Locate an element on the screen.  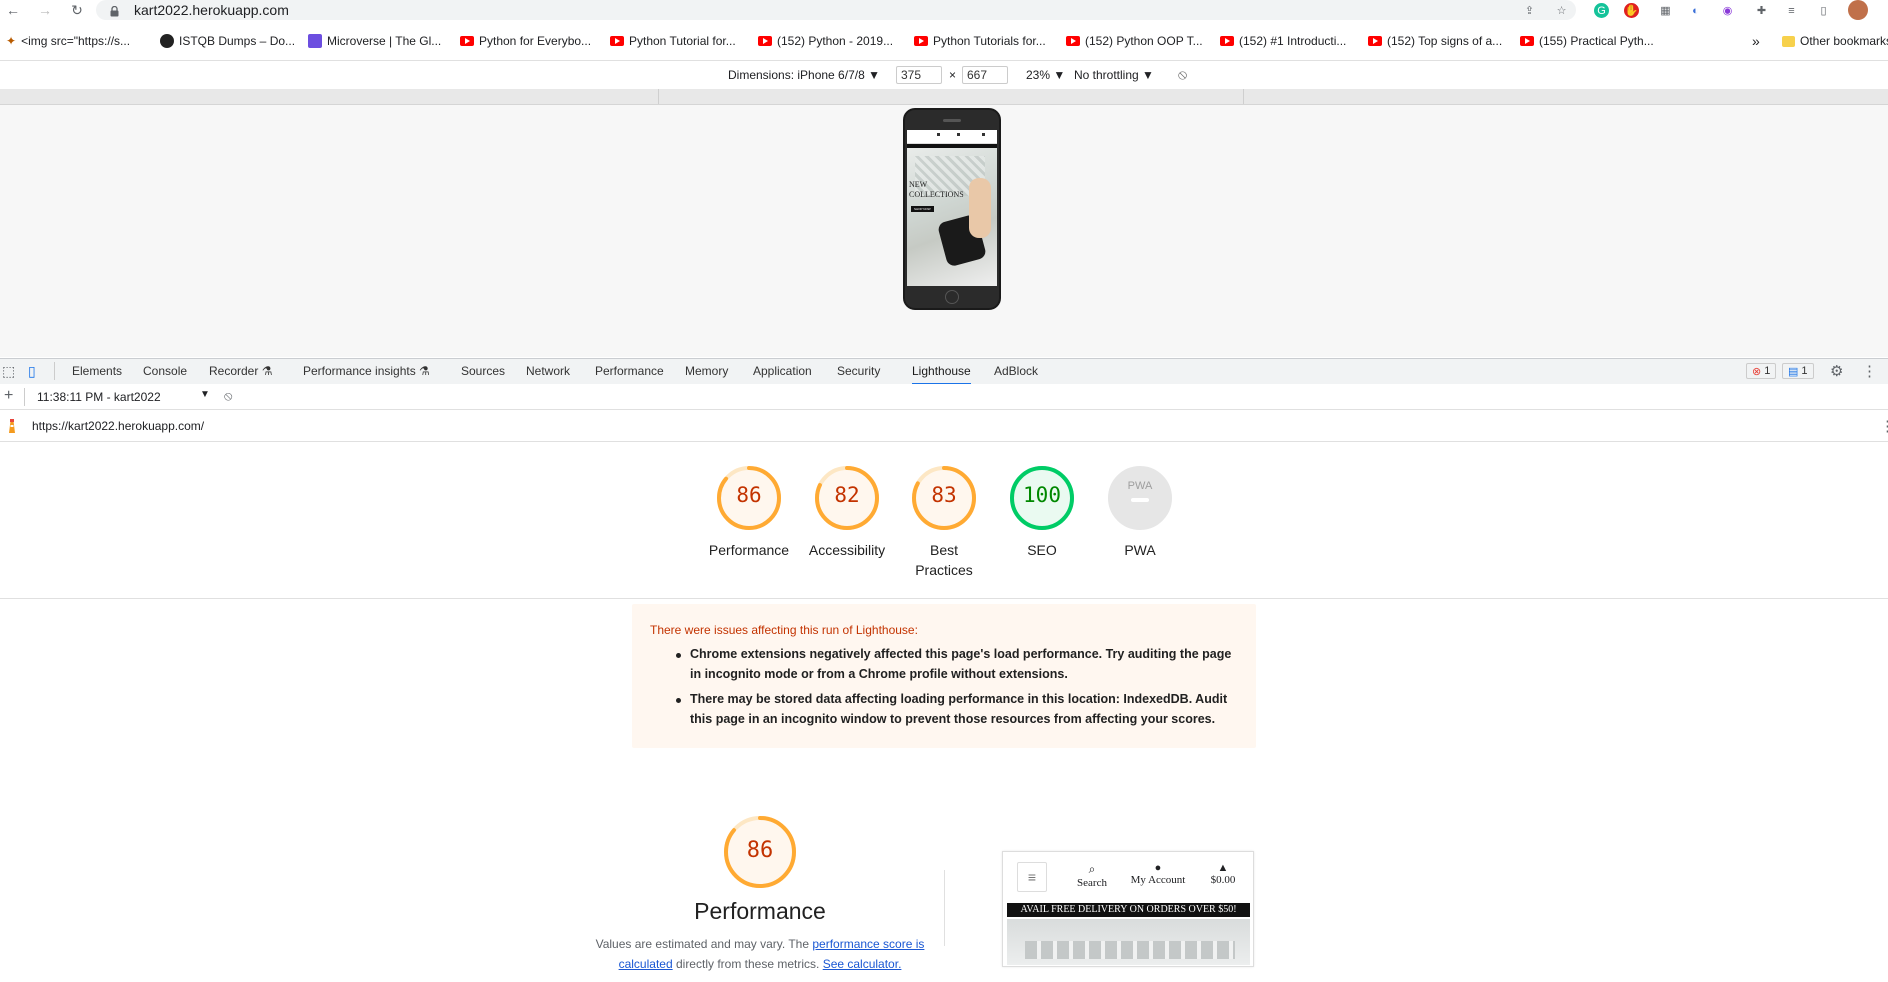
bookmark-star-icon: ☆ is located at coordinates (1561, 10).